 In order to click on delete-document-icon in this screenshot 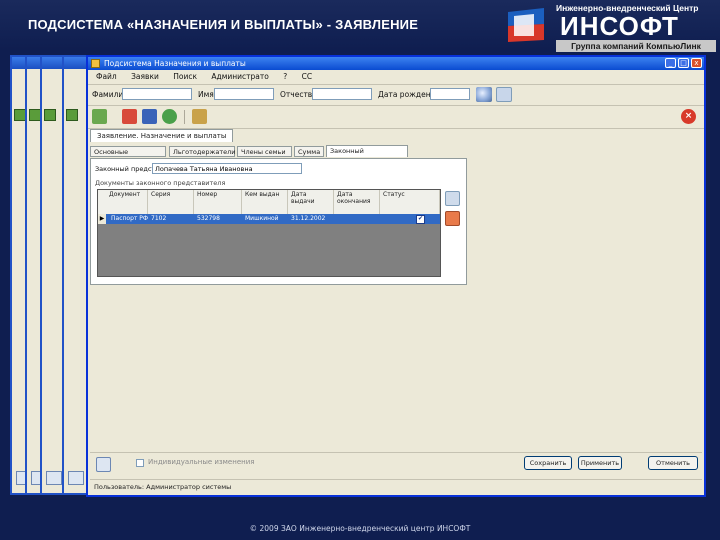, I will do `click(452, 218)`.